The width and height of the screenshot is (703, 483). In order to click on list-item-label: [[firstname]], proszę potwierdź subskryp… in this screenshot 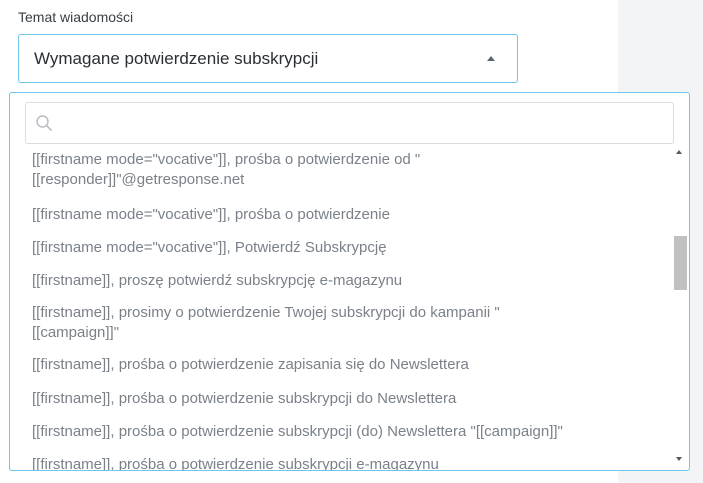, I will do `click(217, 280)`.